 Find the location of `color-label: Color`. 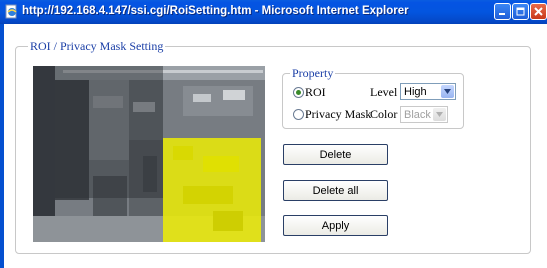

color-label: Color is located at coordinates (384, 114).